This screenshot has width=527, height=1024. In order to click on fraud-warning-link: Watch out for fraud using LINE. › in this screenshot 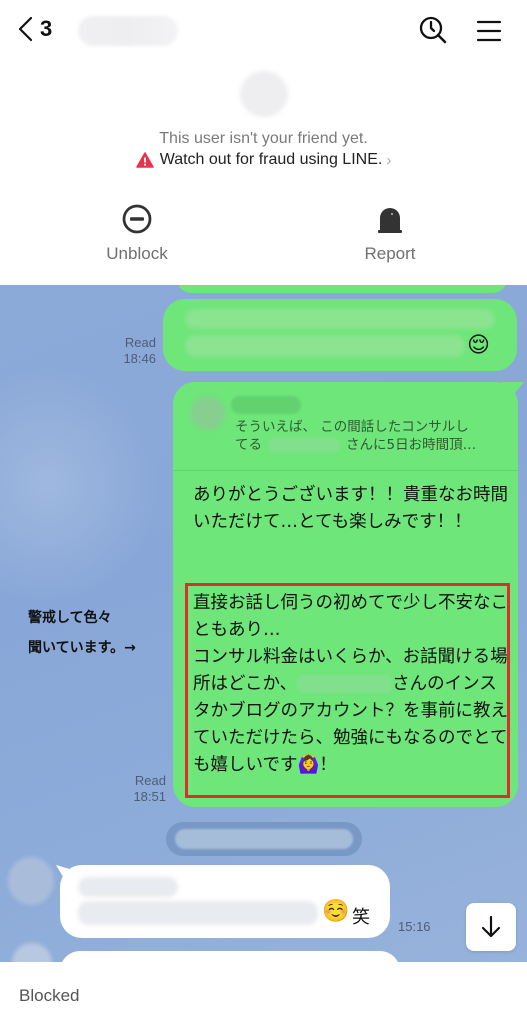, I will do `click(263, 160)`.